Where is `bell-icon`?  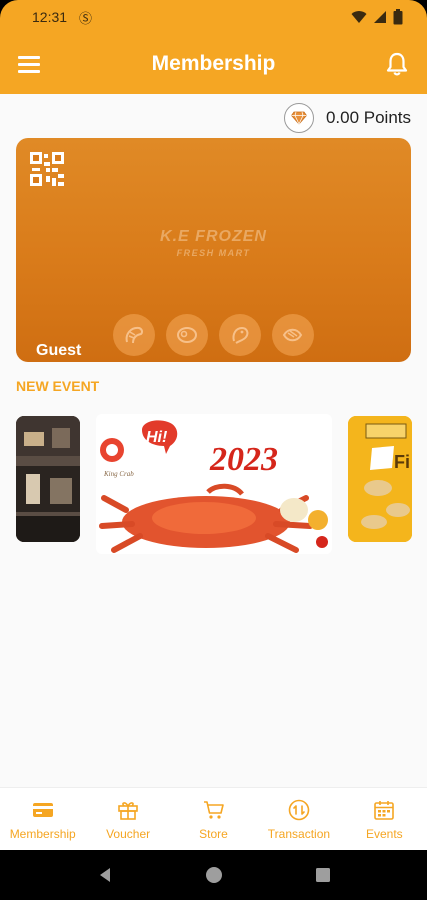
bell-icon is located at coordinates (397, 64).